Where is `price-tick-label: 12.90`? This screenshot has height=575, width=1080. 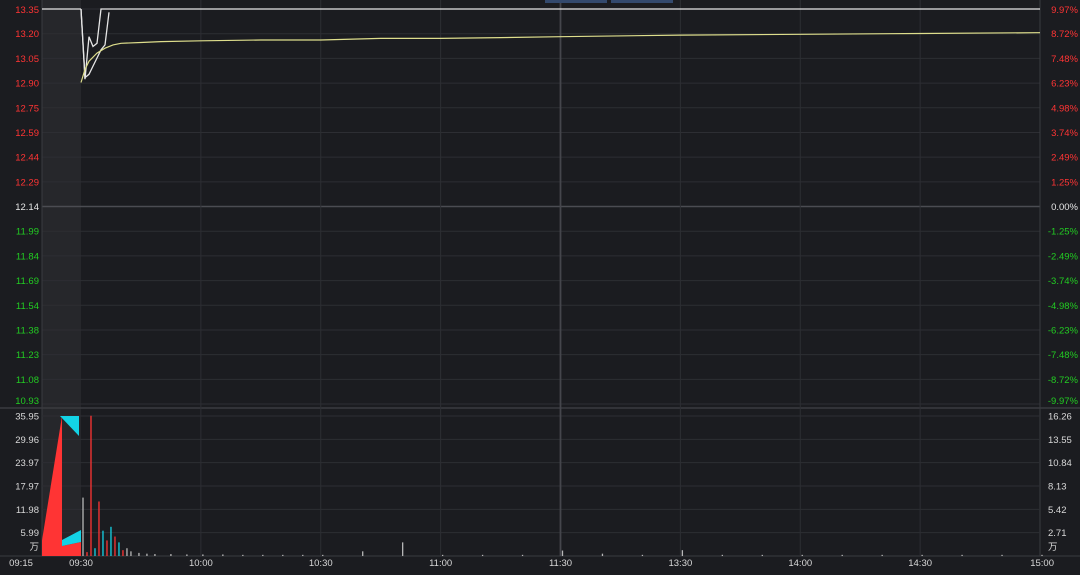 price-tick-label: 12.90 is located at coordinates (27, 84).